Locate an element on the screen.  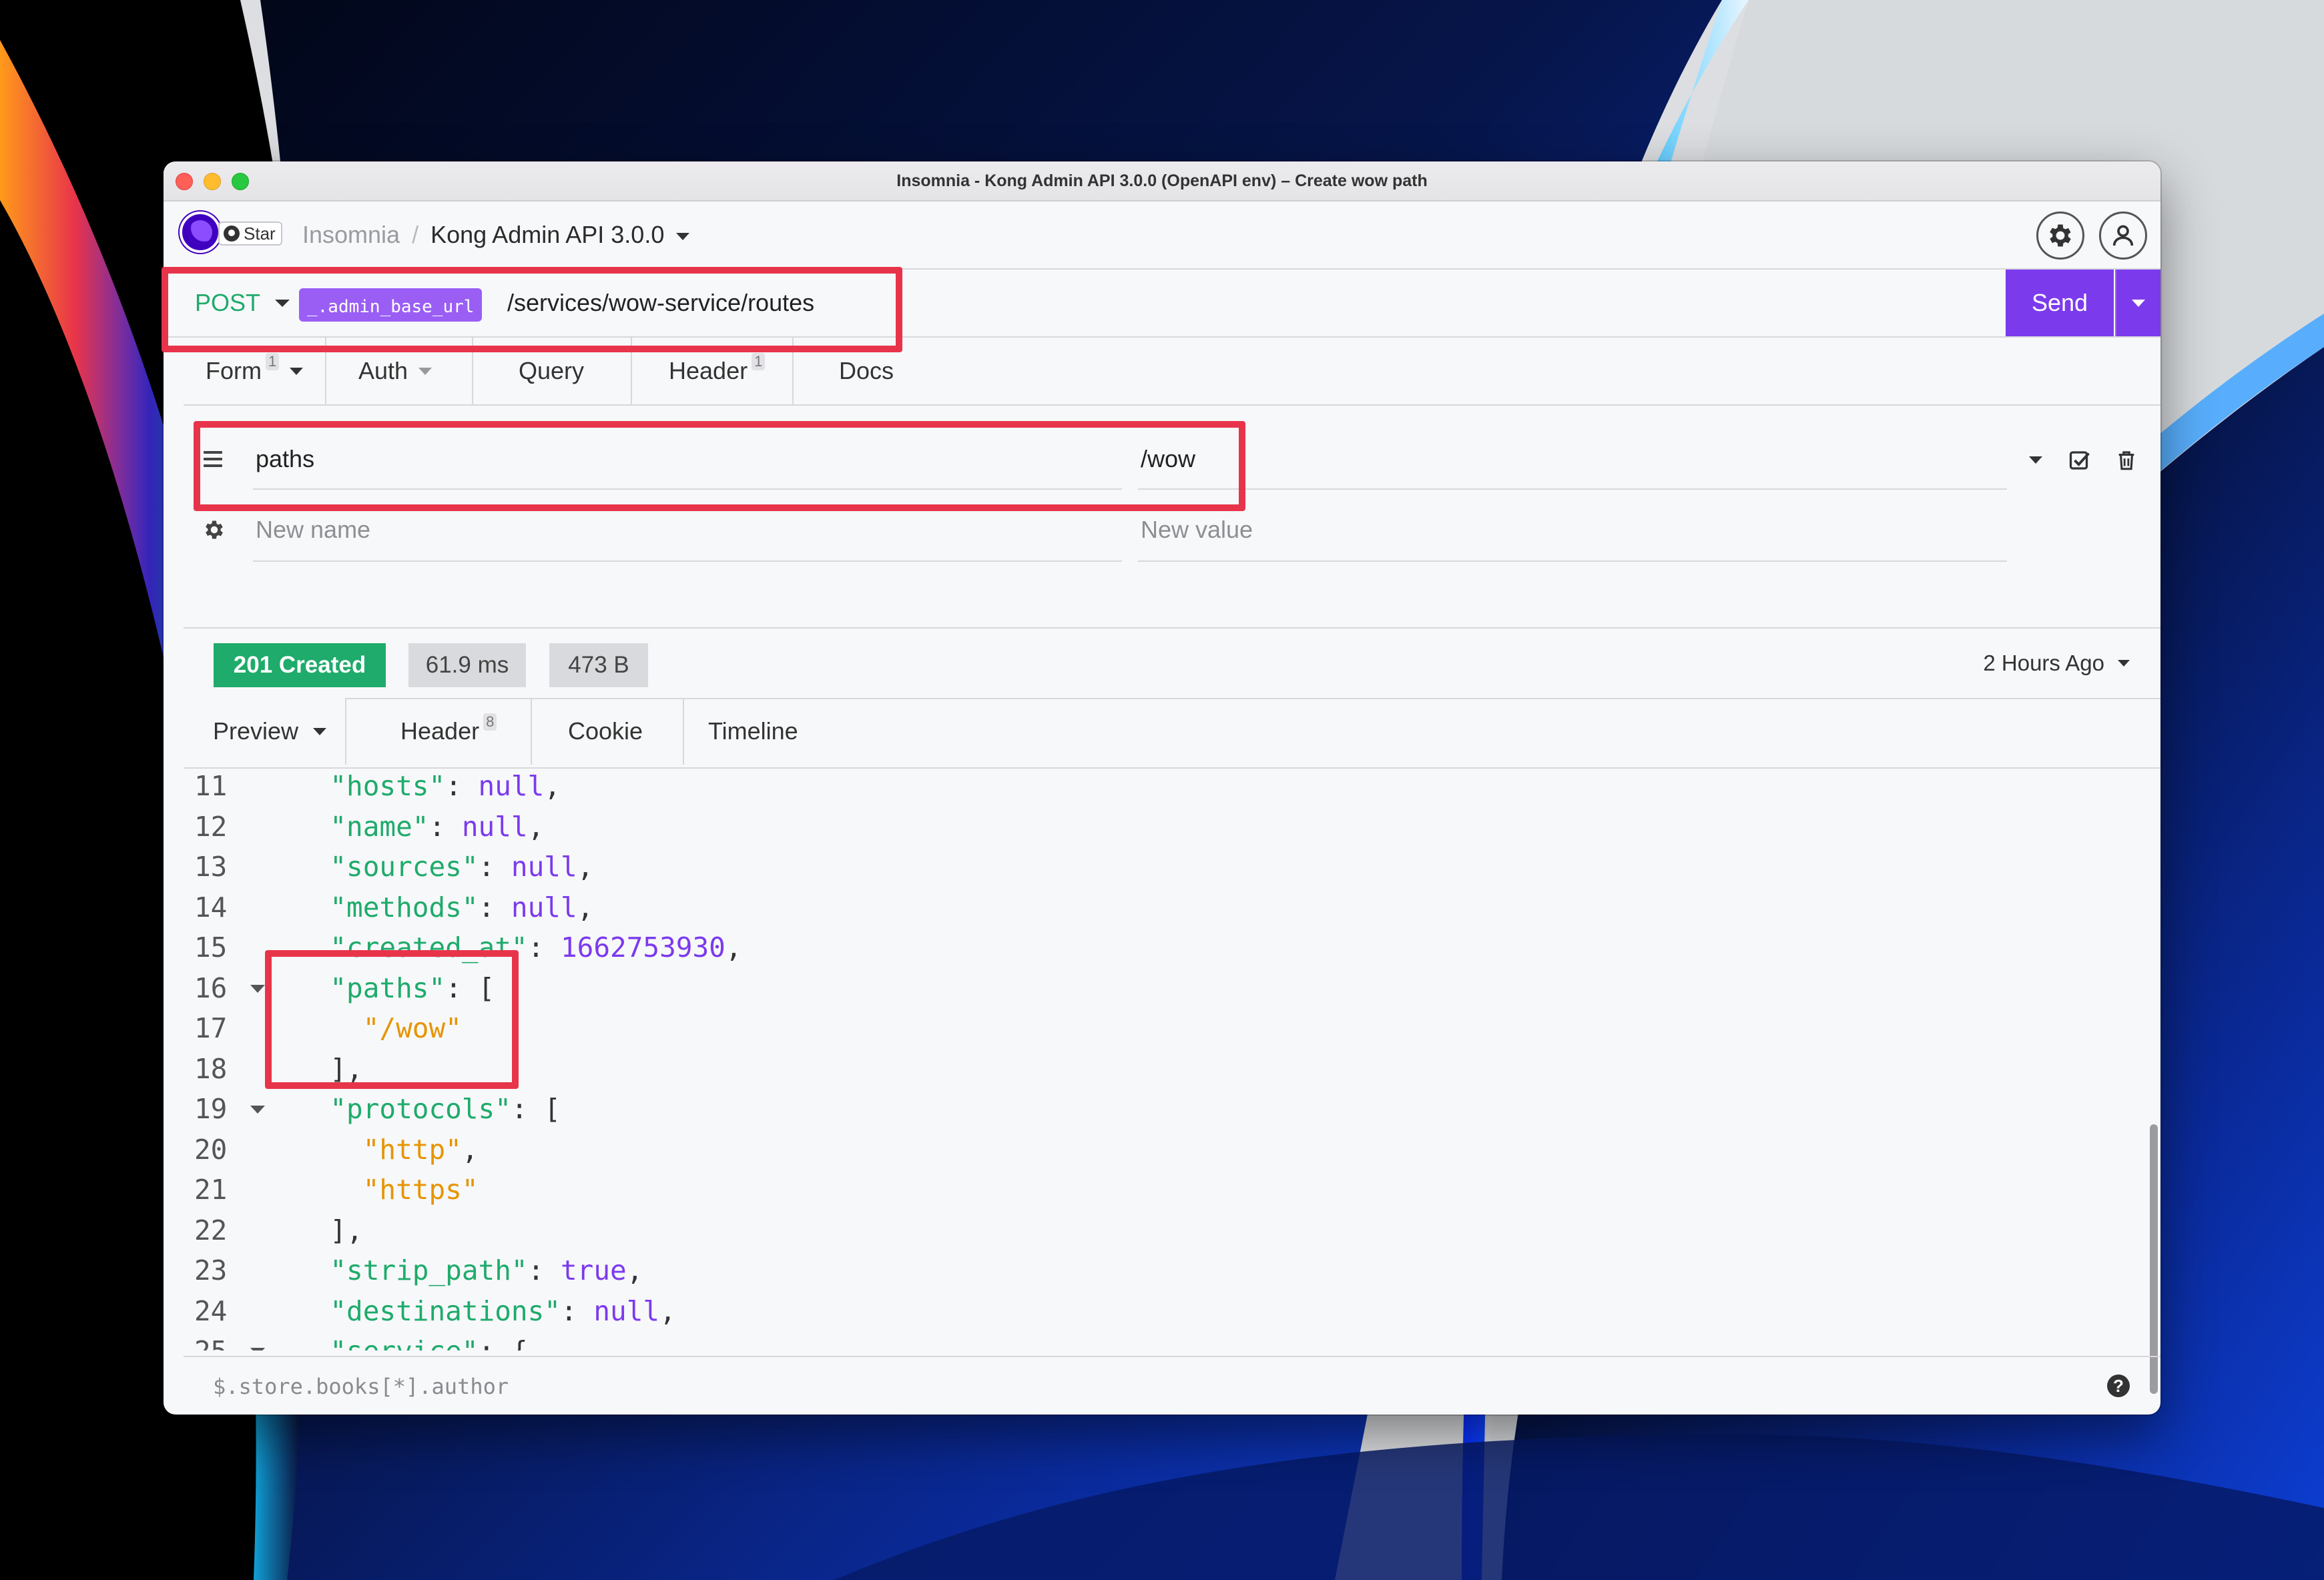
tab-cookie: Cookie is located at coordinates (605, 731).